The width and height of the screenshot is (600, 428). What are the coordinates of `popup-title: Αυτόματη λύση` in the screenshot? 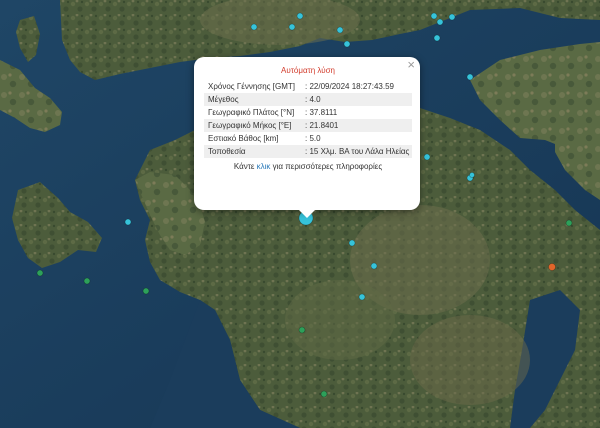 It's located at (308, 70).